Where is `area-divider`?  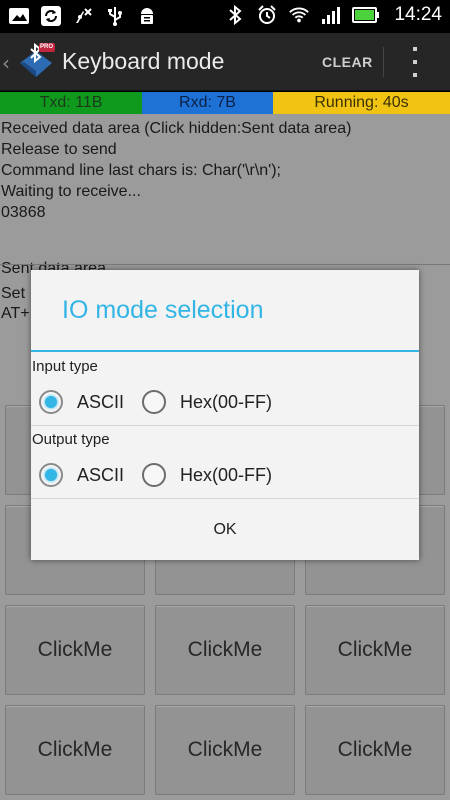
area-divider is located at coordinates (225, 264).